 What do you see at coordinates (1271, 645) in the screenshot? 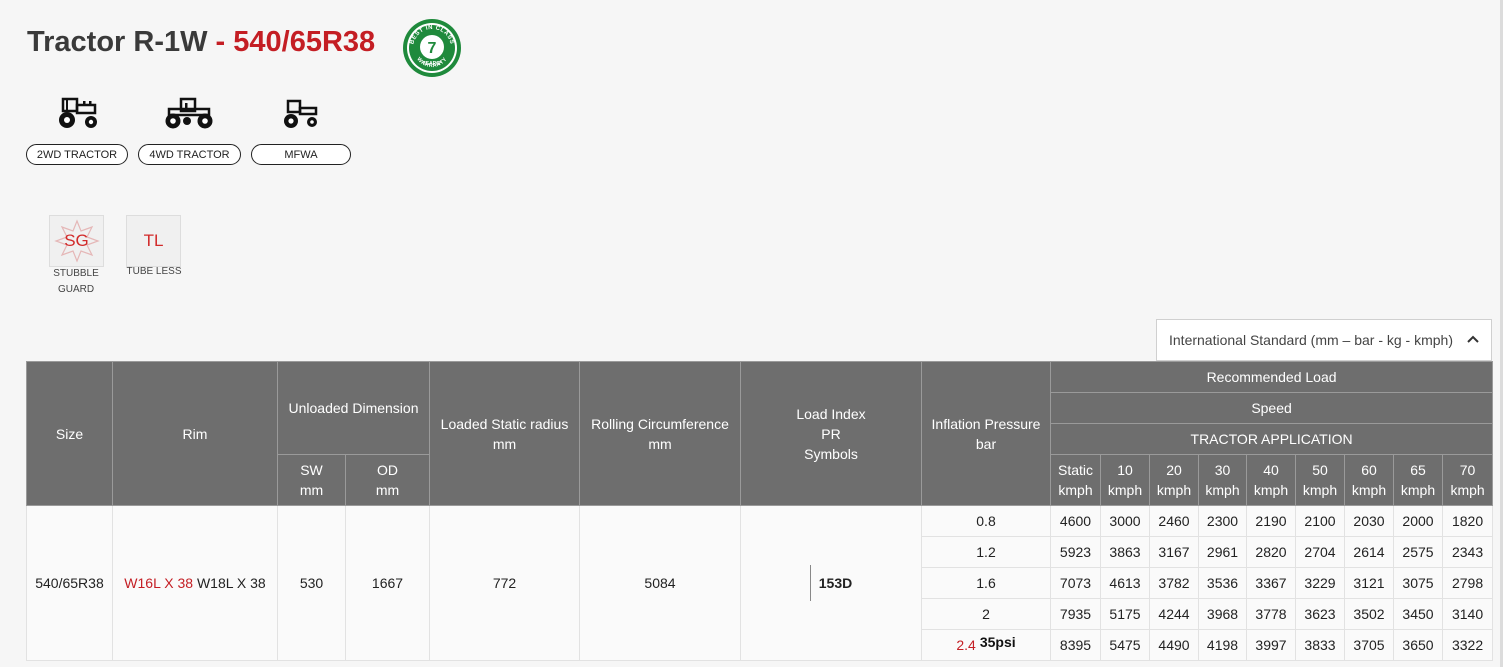
I see `cell-load: 3997` at bounding box center [1271, 645].